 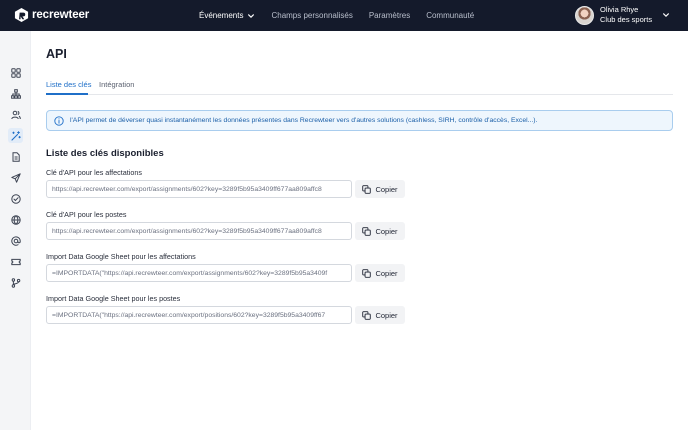 I want to click on tab-bar: Liste des clés Intégration, so click(x=359, y=86).